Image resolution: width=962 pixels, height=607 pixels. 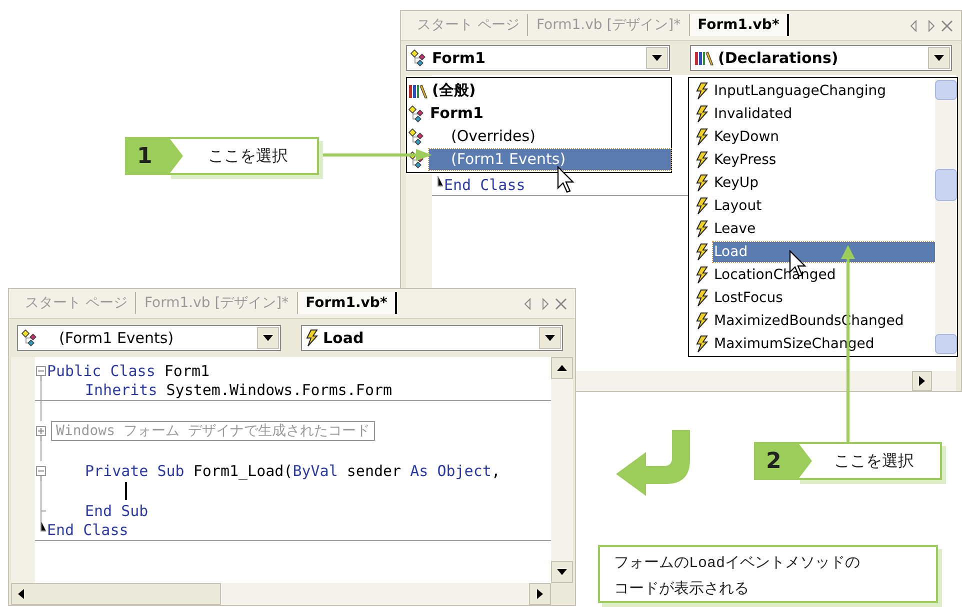 What do you see at coordinates (454, 90) in the screenshot?
I see `list-item: (全般)` at bounding box center [454, 90].